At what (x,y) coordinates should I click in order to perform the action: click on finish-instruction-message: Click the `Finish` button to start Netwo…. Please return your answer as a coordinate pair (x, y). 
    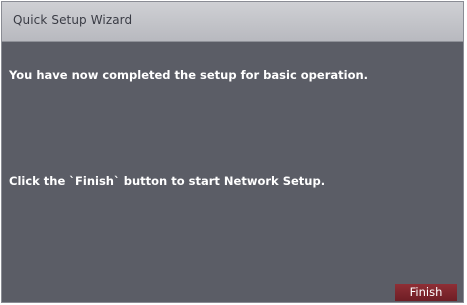
    Looking at the image, I should click on (167, 181).